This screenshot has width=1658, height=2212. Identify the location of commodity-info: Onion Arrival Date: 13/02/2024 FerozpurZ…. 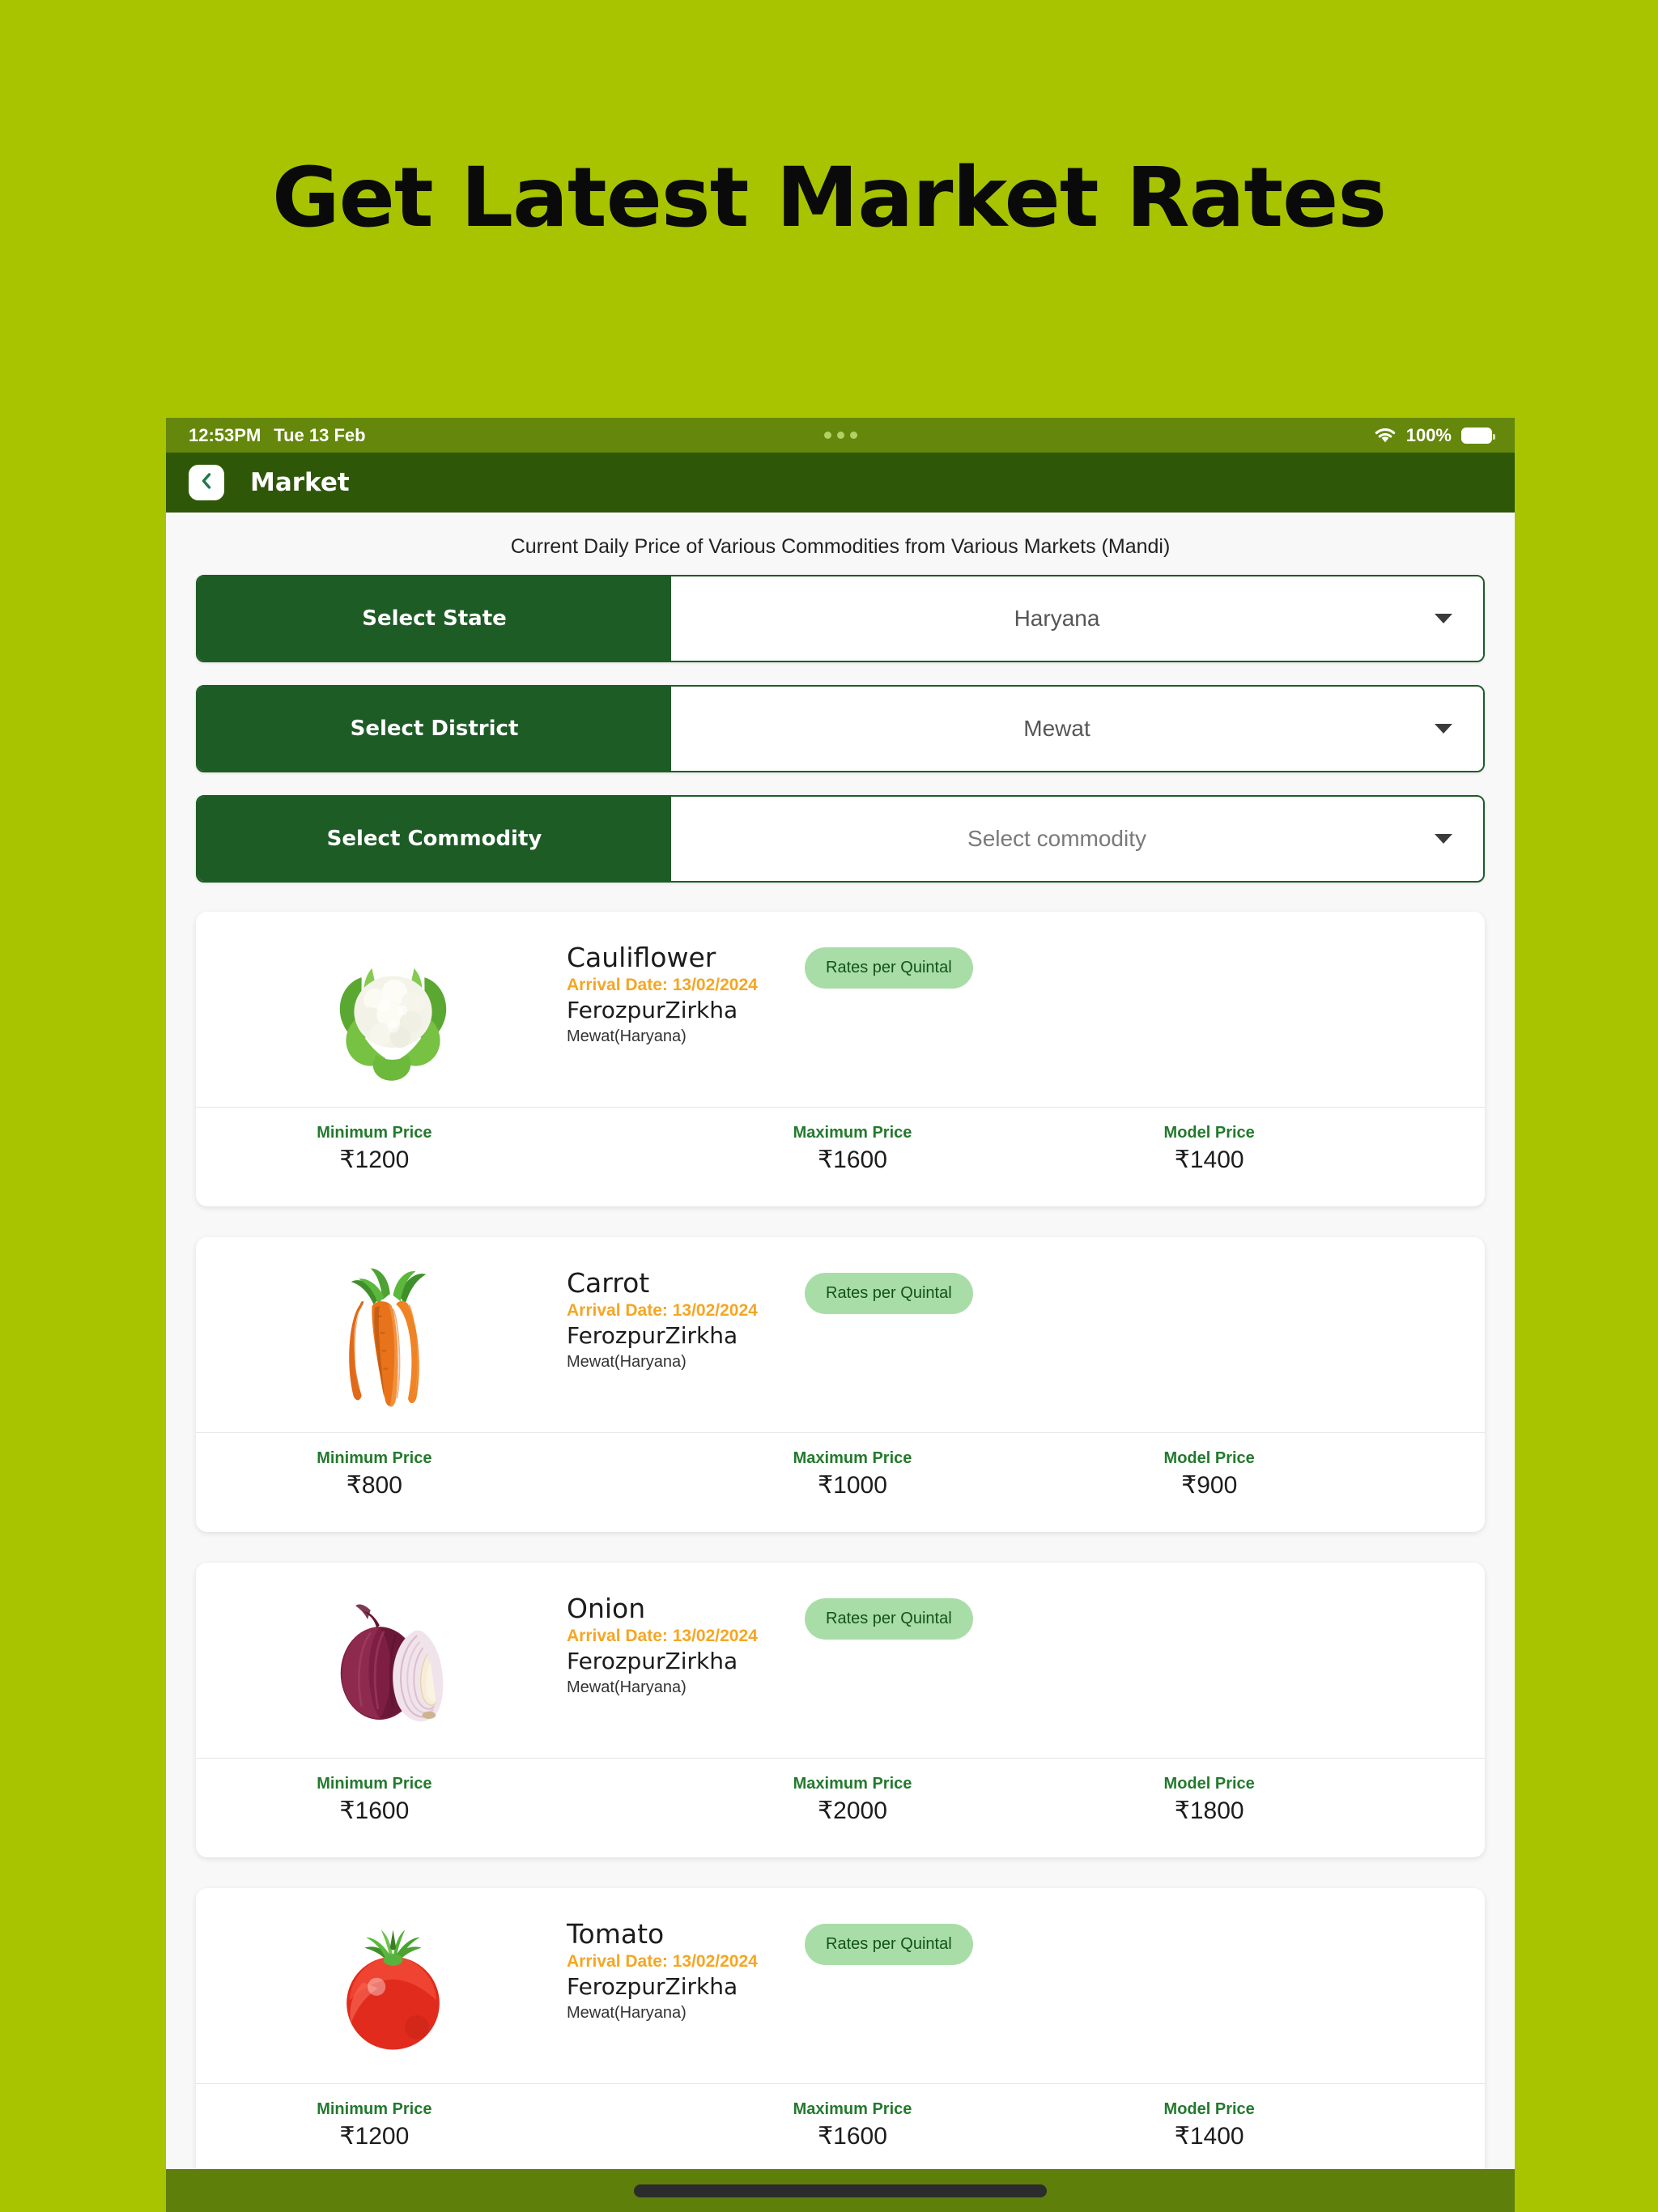
(1014, 1640).